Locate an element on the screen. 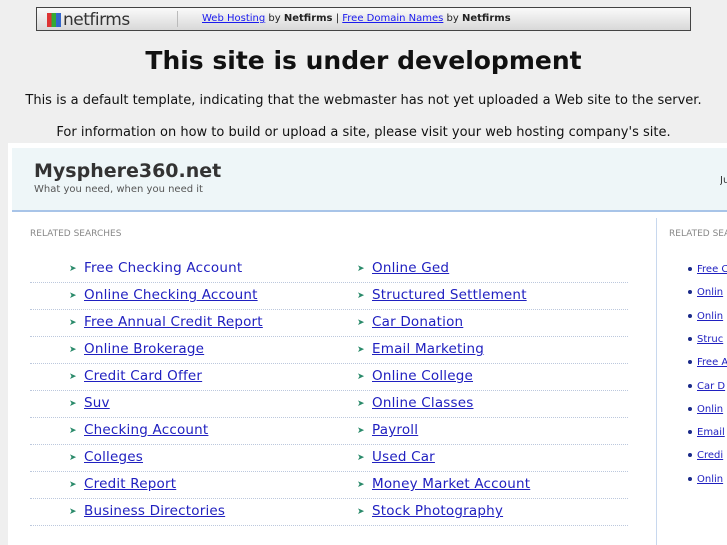 Image resolution: width=727 pixels, height=545 pixels. netfirms-logo: netfirms is located at coordinates (88, 20).